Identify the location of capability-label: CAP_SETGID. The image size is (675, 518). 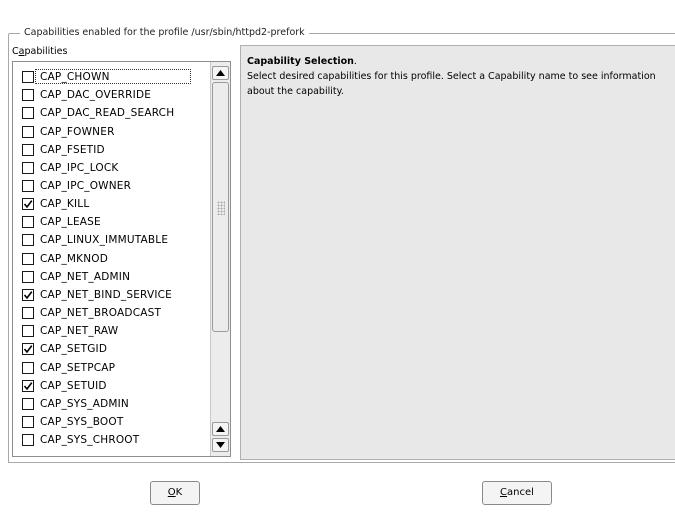
(74, 349).